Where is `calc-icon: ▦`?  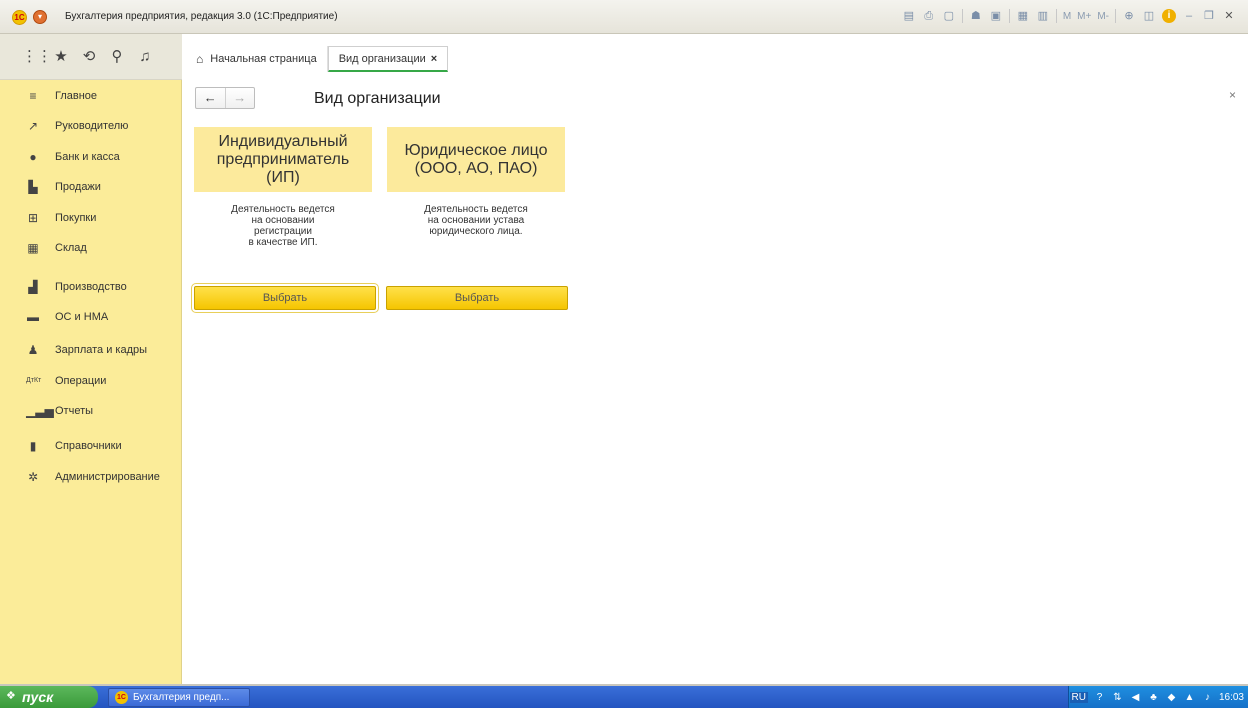
calc-icon: ▦ is located at coordinates (1023, 16).